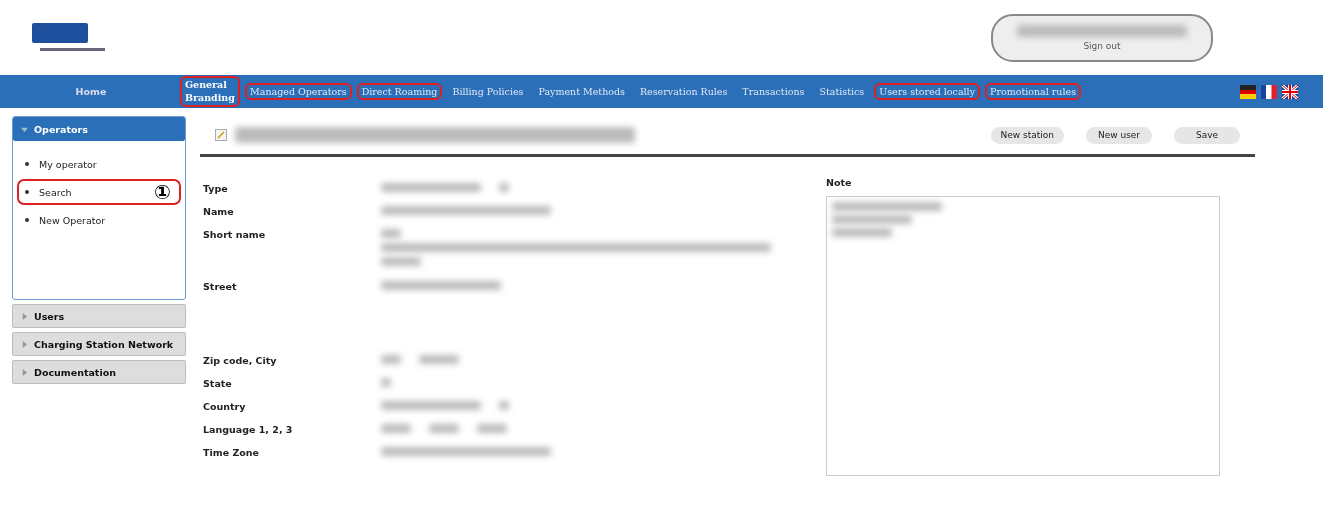 Image resolution: width=1323 pixels, height=509 pixels. I want to click on german-flag-icon, so click(1248, 91).